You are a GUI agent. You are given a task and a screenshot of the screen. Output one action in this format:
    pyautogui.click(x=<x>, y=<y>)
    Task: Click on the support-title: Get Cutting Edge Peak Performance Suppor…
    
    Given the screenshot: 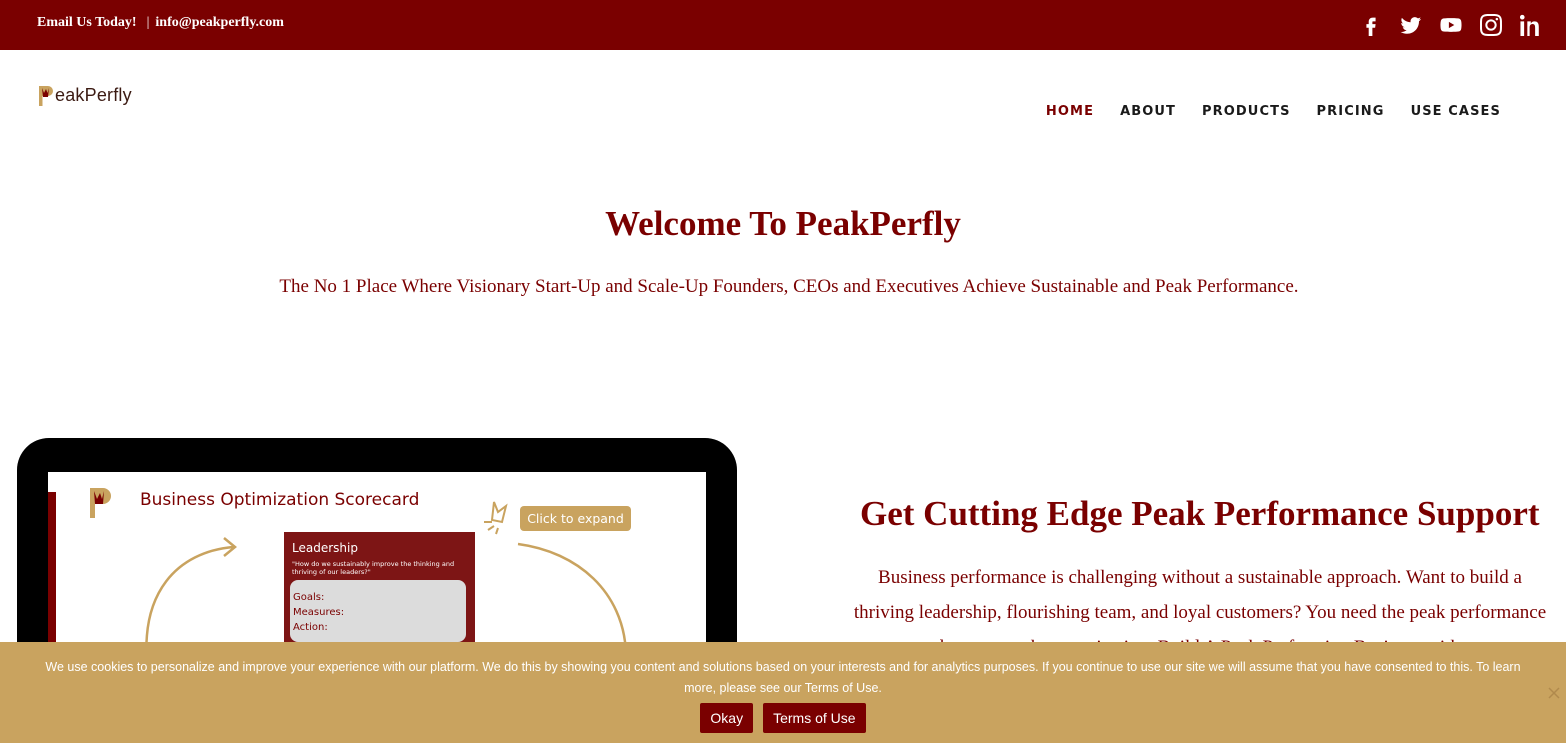 What is the action you would take?
    pyautogui.click(x=1200, y=513)
    